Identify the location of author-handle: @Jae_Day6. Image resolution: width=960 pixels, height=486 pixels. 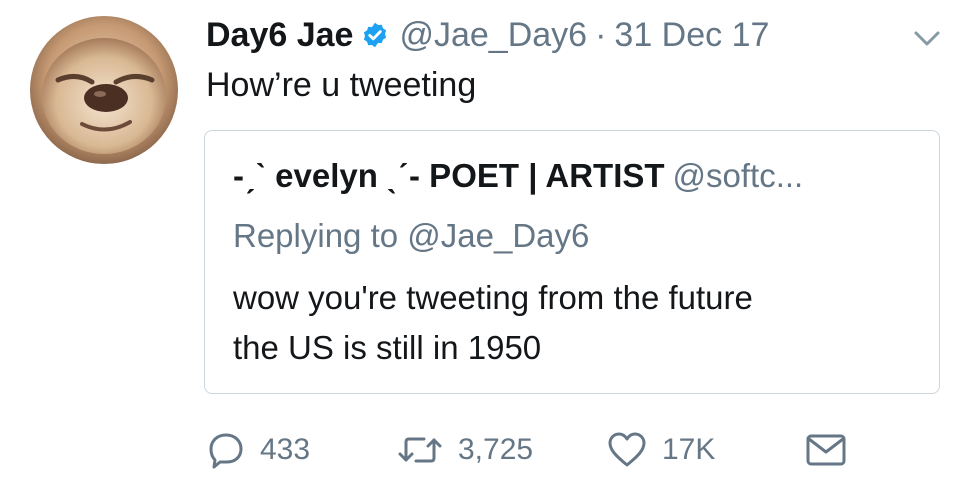
(493, 35).